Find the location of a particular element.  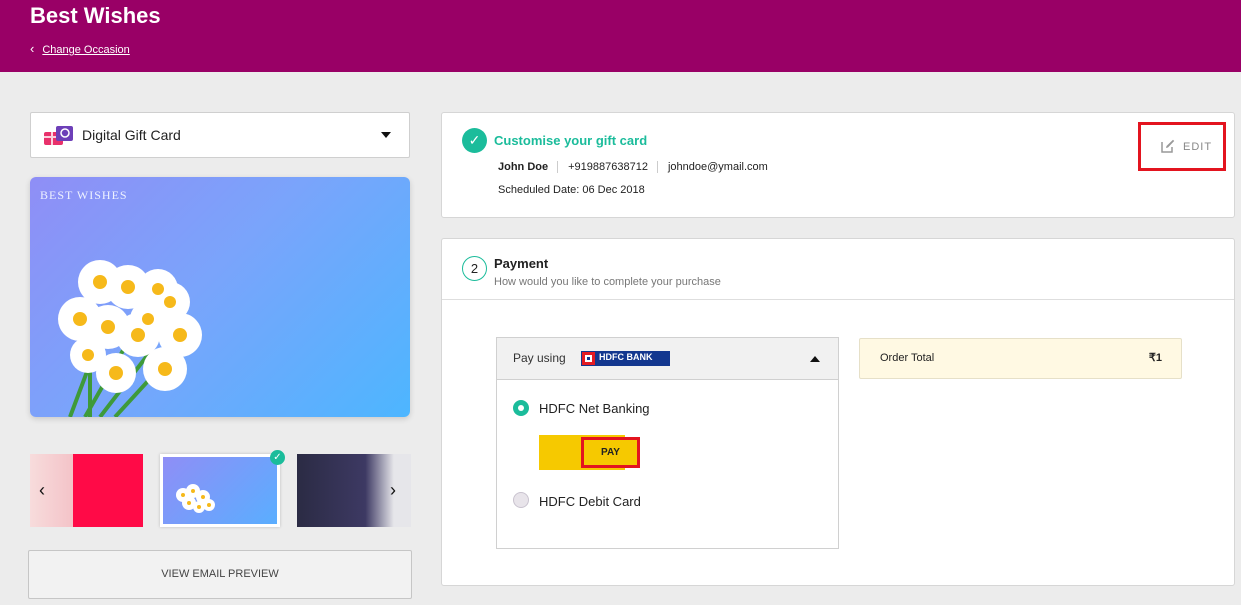

debit-card-label: HDFC Debit Card is located at coordinates (590, 501).